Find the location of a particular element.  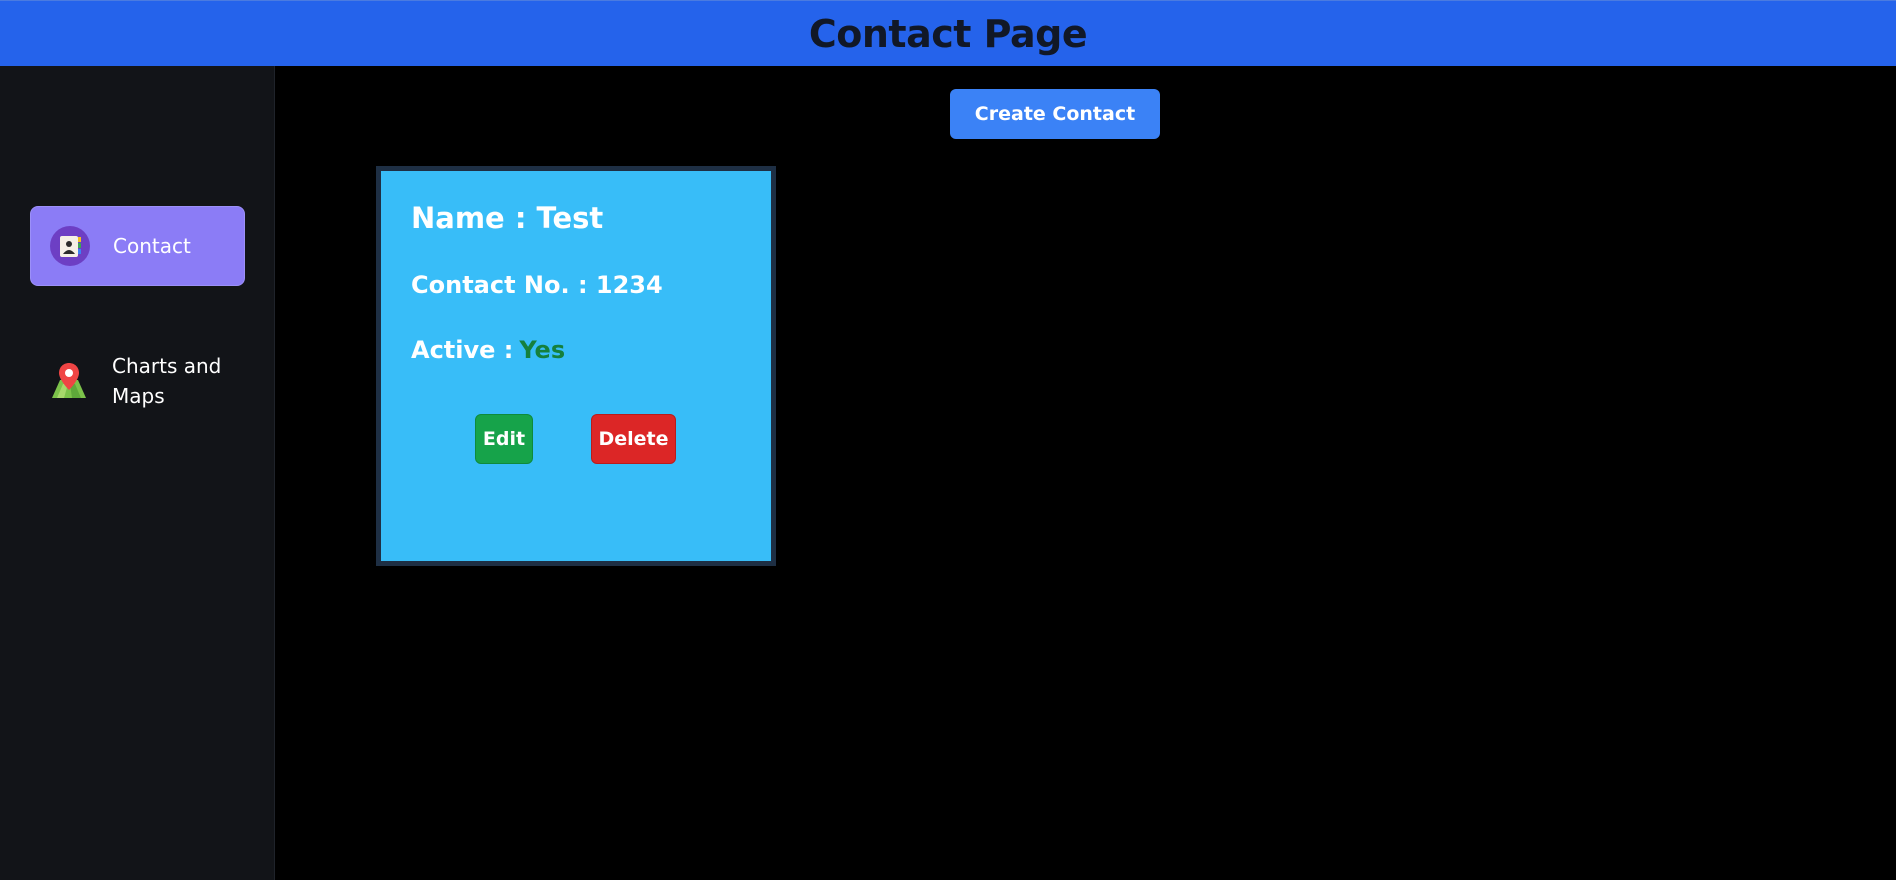

contact-active-status: Active : Yes is located at coordinates (488, 350).